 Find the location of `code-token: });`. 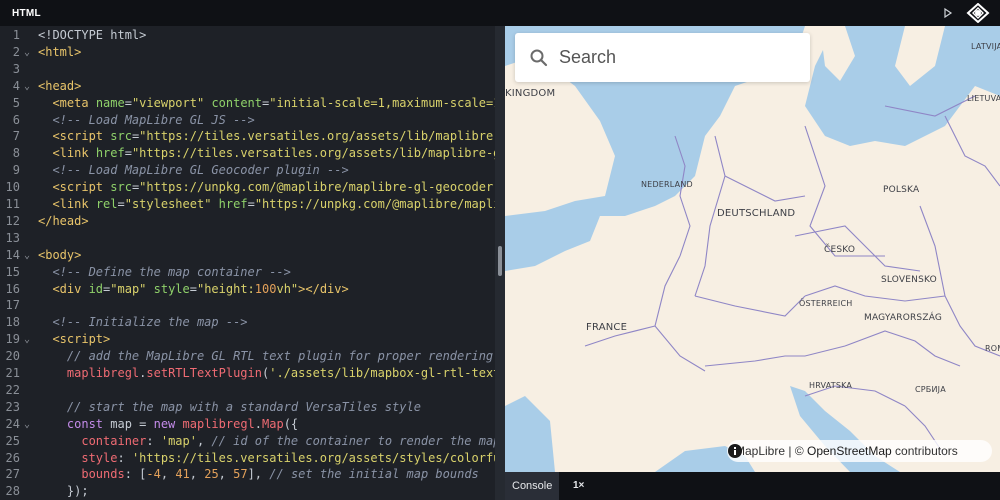

code-token: }); is located at coordinates (63, 491).